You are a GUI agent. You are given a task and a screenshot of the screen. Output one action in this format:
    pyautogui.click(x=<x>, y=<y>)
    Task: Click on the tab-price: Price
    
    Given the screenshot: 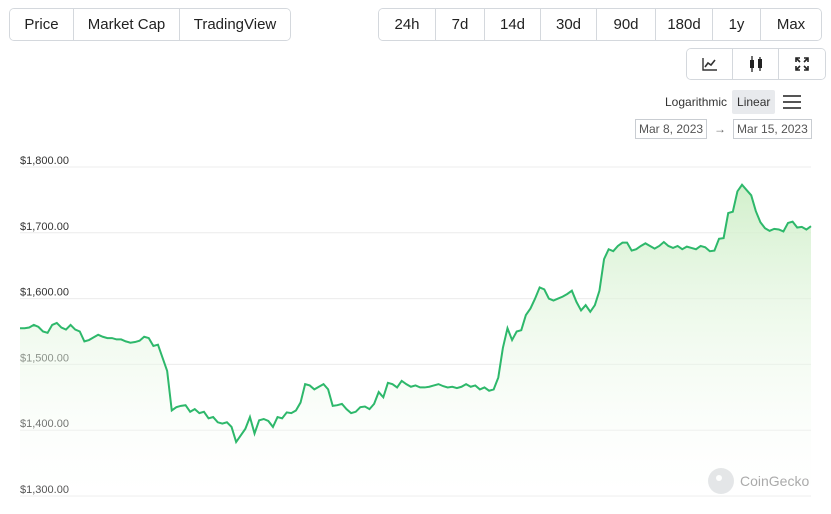 What is the action you would take?
    pyautogui.click(x=42, y=24)
    